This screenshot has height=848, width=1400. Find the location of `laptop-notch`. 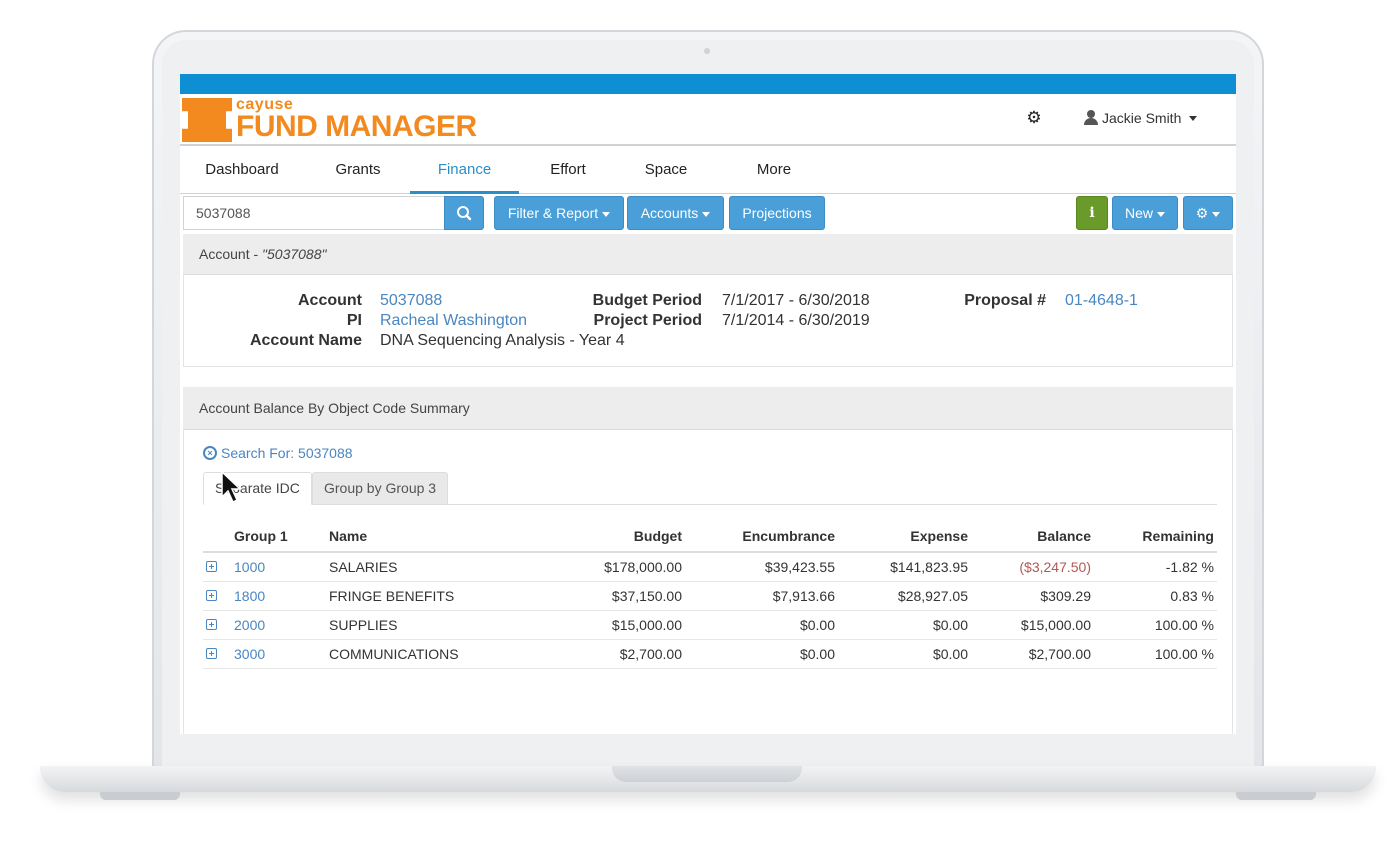

laptop-notch is located at coordinates (707, 774).